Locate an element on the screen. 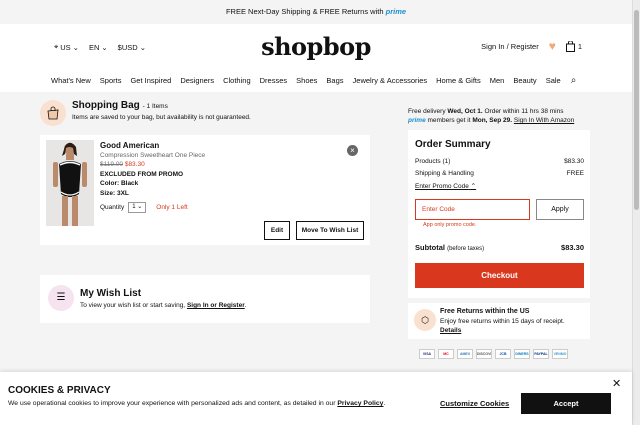  stock-warning: Only 1 Left is located at coordinates (172, 207).